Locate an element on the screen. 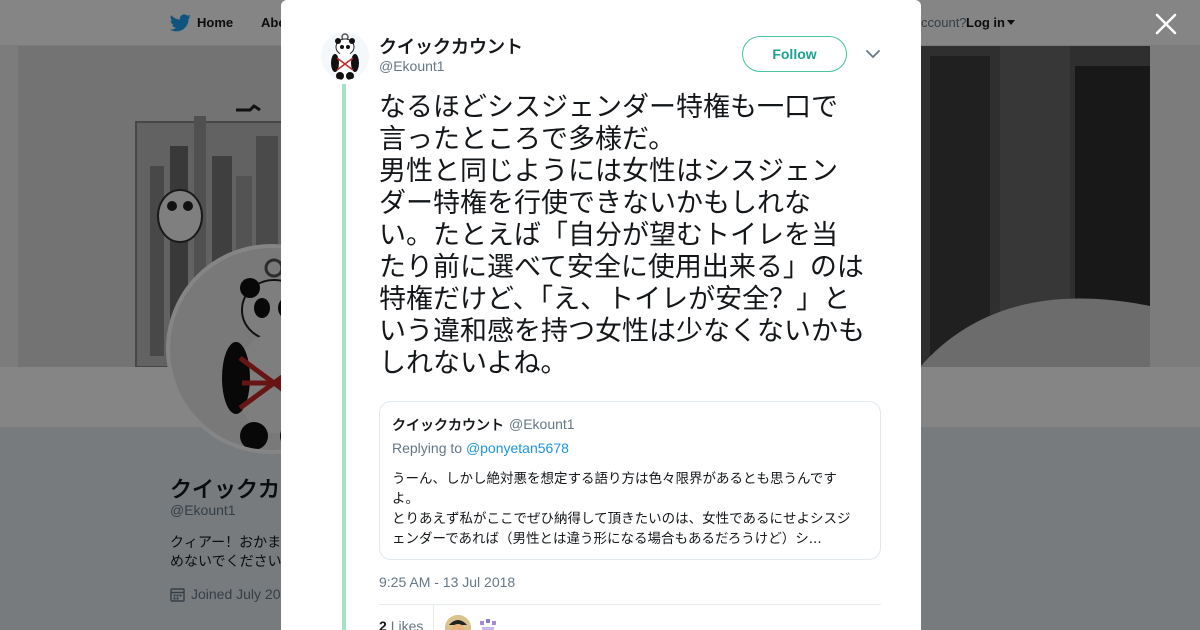 The width and height of the screenshot is (1200, 630). tweet-author-avatar is located at coordinates (345, 56).